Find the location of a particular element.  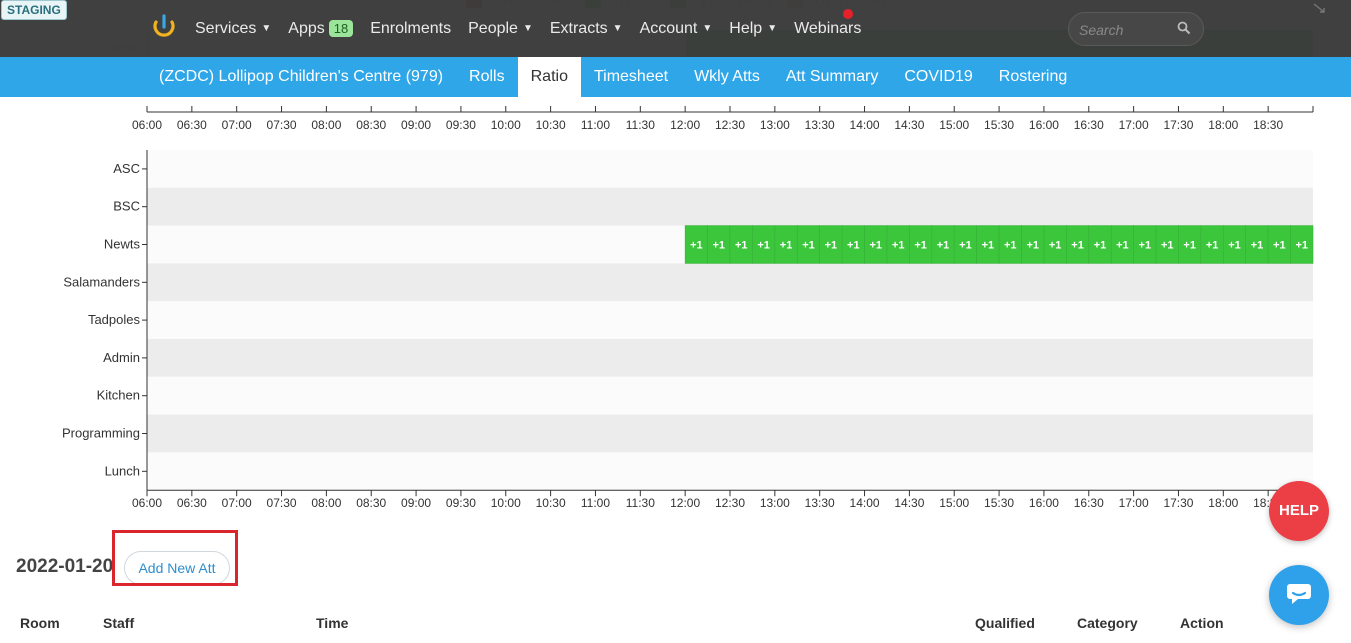

search-box is located at coordinates (1136, 29).